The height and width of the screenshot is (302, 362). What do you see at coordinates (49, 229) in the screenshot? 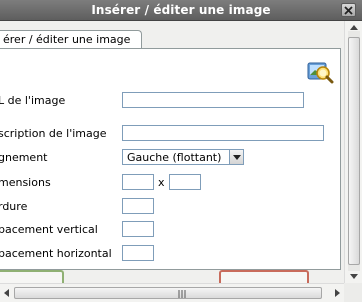
I see `vspace-label: pacement vertical` at bounding box center [49, 229].